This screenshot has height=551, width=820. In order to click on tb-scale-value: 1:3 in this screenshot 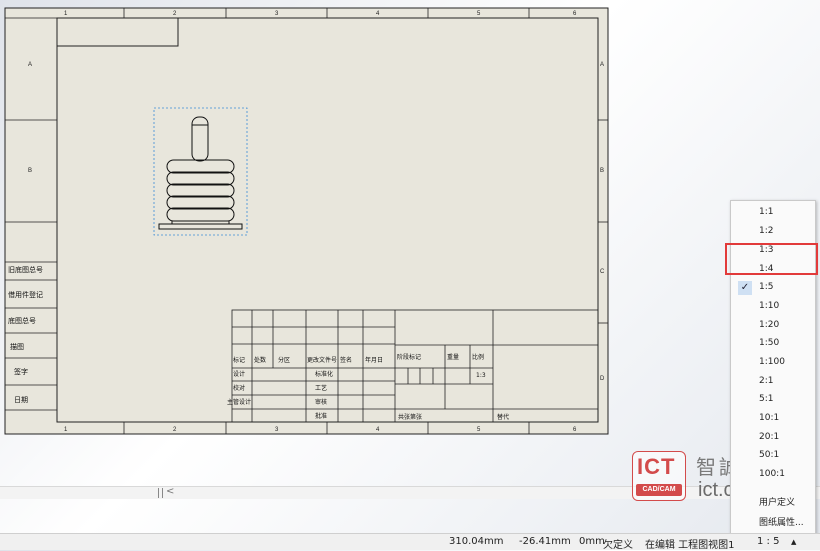, I will do `click(481, 375)`.